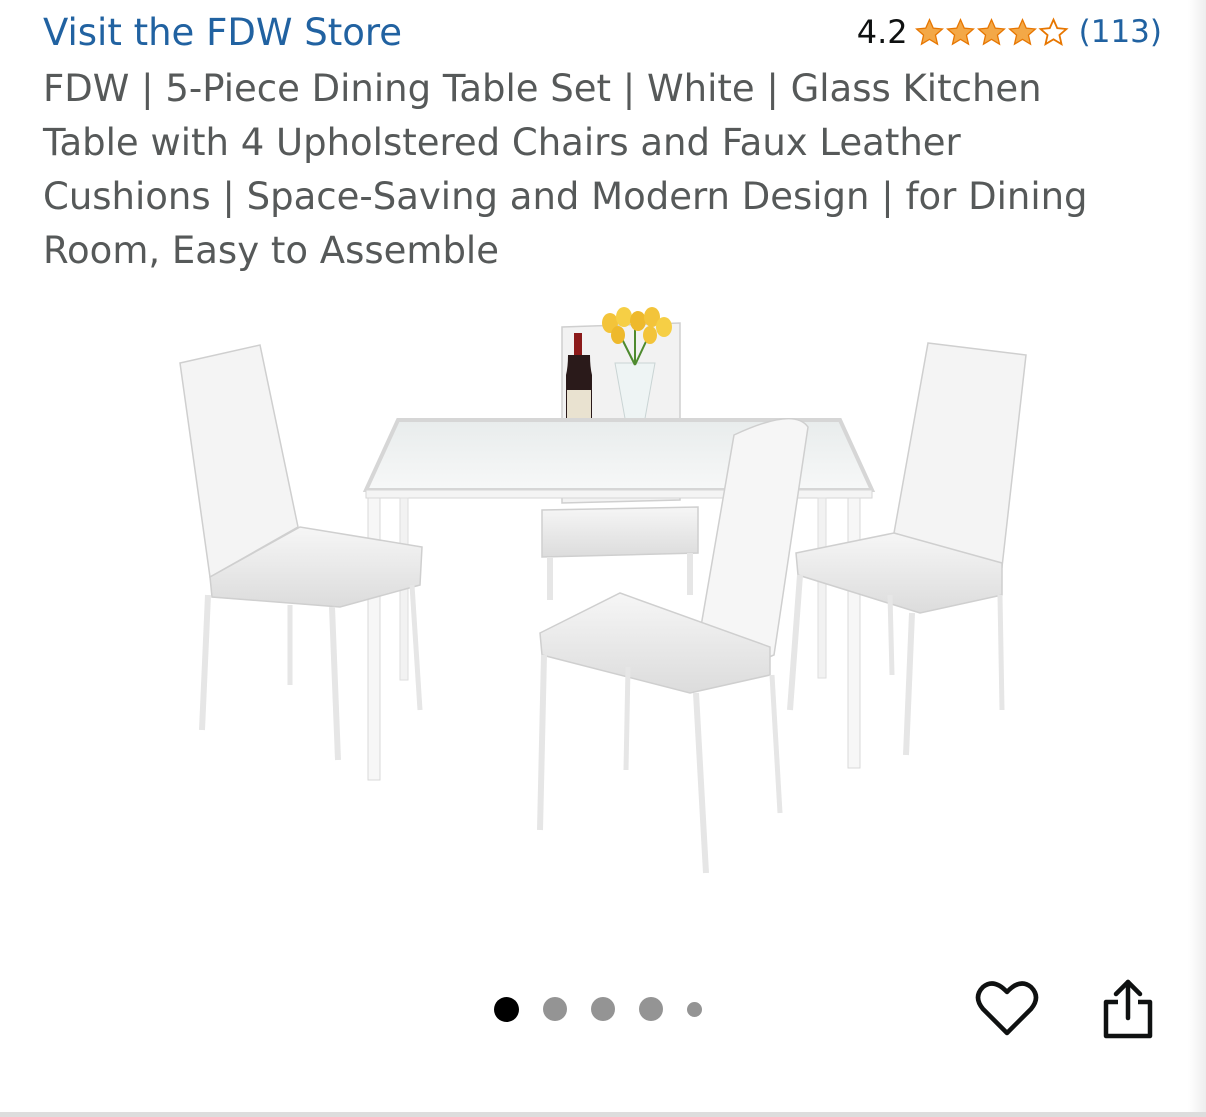 The height and width of the screenshot is (1117, 1206). I want to click on share-button, so click(1128, 1008).